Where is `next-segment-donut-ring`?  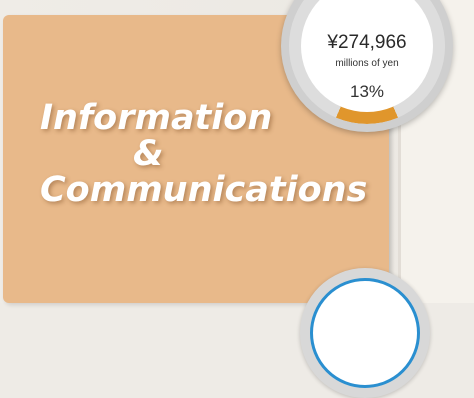 next-segment-donut-ring is located at coordinates (365, 333).